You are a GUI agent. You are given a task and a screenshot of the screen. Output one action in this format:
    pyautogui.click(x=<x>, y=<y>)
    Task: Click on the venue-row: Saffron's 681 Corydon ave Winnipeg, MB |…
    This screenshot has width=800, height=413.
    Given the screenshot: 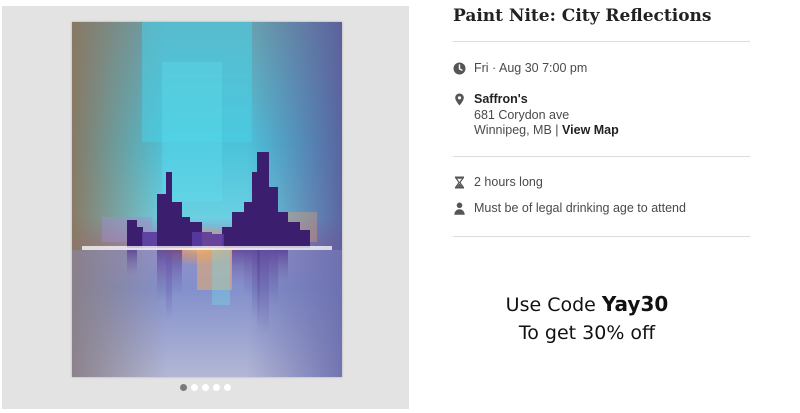 What is the action you would take?
    pyautogui.click(x=536, y=115)
    